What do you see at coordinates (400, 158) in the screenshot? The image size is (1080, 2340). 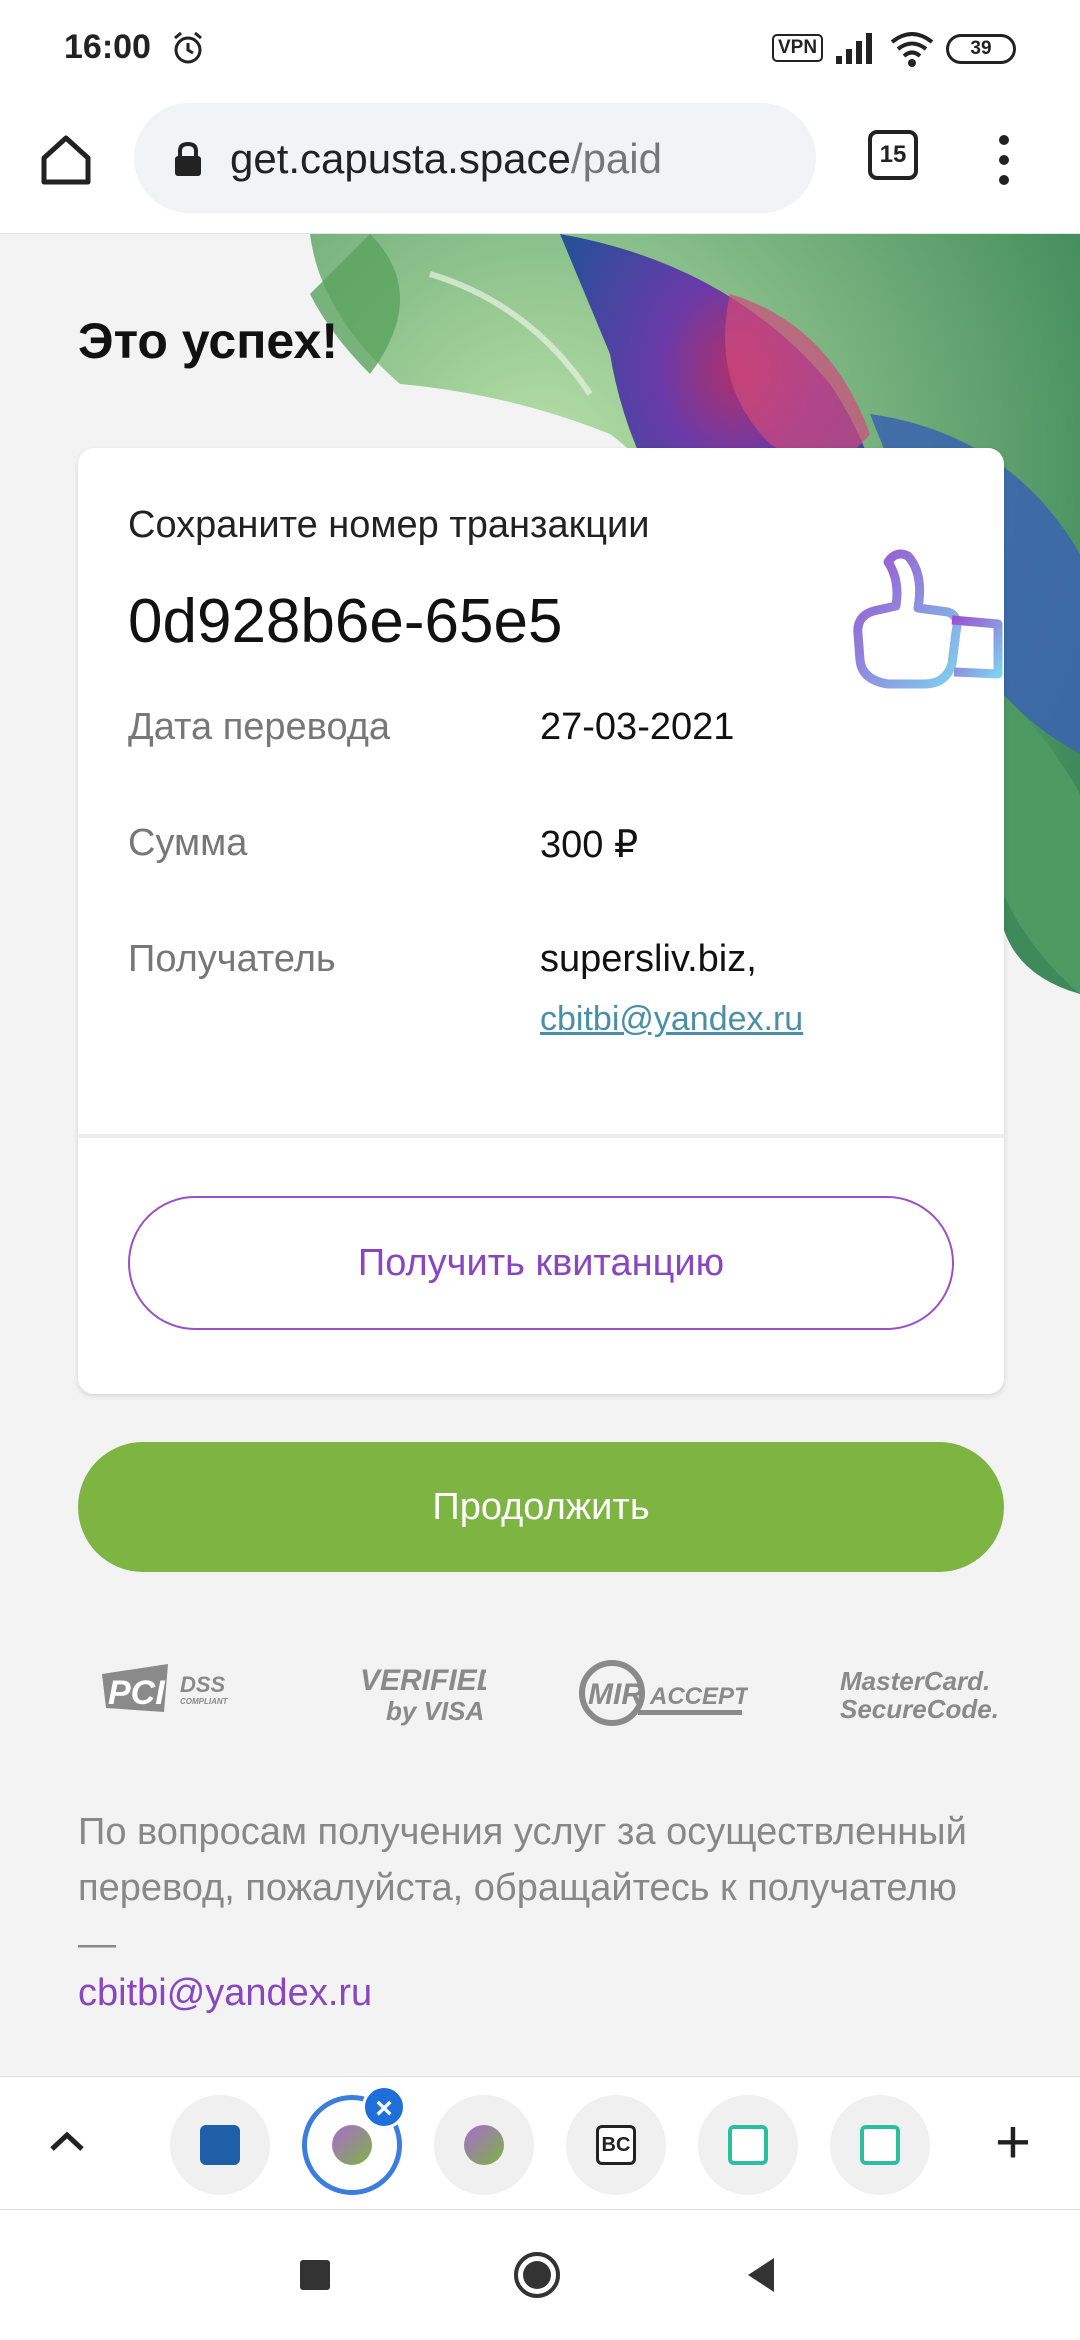 I see `url-host: get.capusta.space` at bounding box center [400, 158].